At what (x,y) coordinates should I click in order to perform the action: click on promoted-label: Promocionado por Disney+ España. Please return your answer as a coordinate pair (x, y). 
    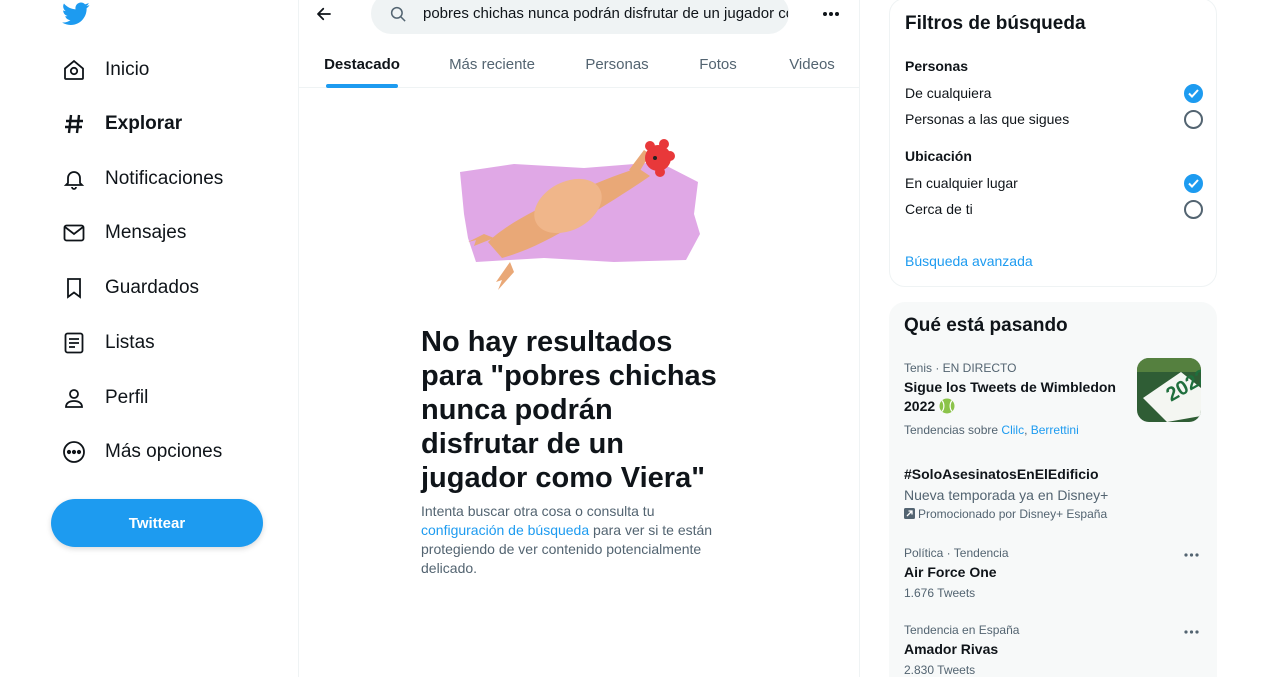
    Looking at the image, I should click on (1053, 514).